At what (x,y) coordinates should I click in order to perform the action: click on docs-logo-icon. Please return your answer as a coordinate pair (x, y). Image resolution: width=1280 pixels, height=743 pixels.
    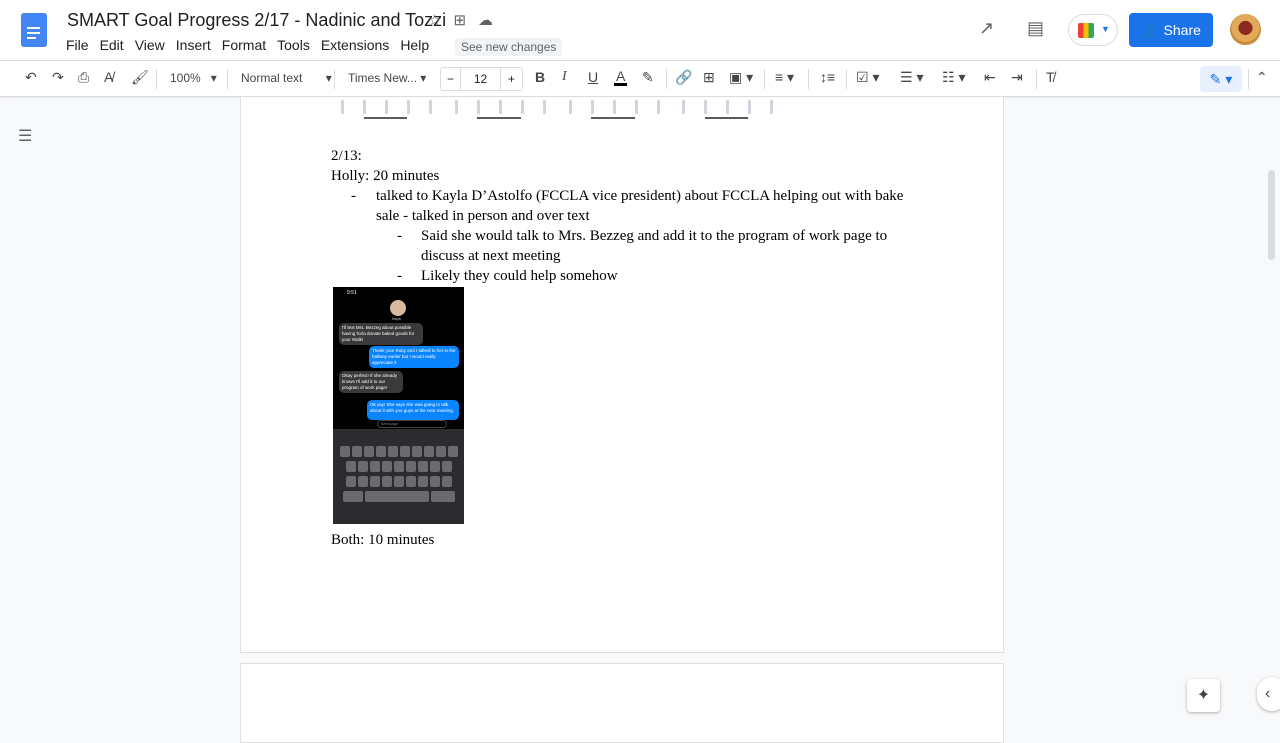
    Looking at the image, I should click on (34, 30).